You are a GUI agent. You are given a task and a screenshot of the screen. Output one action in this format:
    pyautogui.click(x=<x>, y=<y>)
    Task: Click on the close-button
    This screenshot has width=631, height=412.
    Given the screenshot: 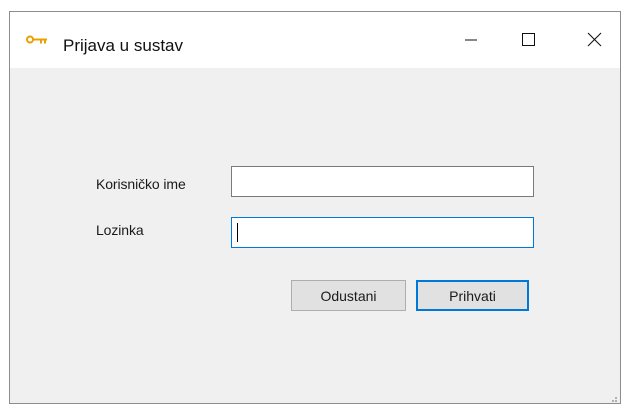 What is the action you would take?
    pyautogui.click(x=592, y=40)
    